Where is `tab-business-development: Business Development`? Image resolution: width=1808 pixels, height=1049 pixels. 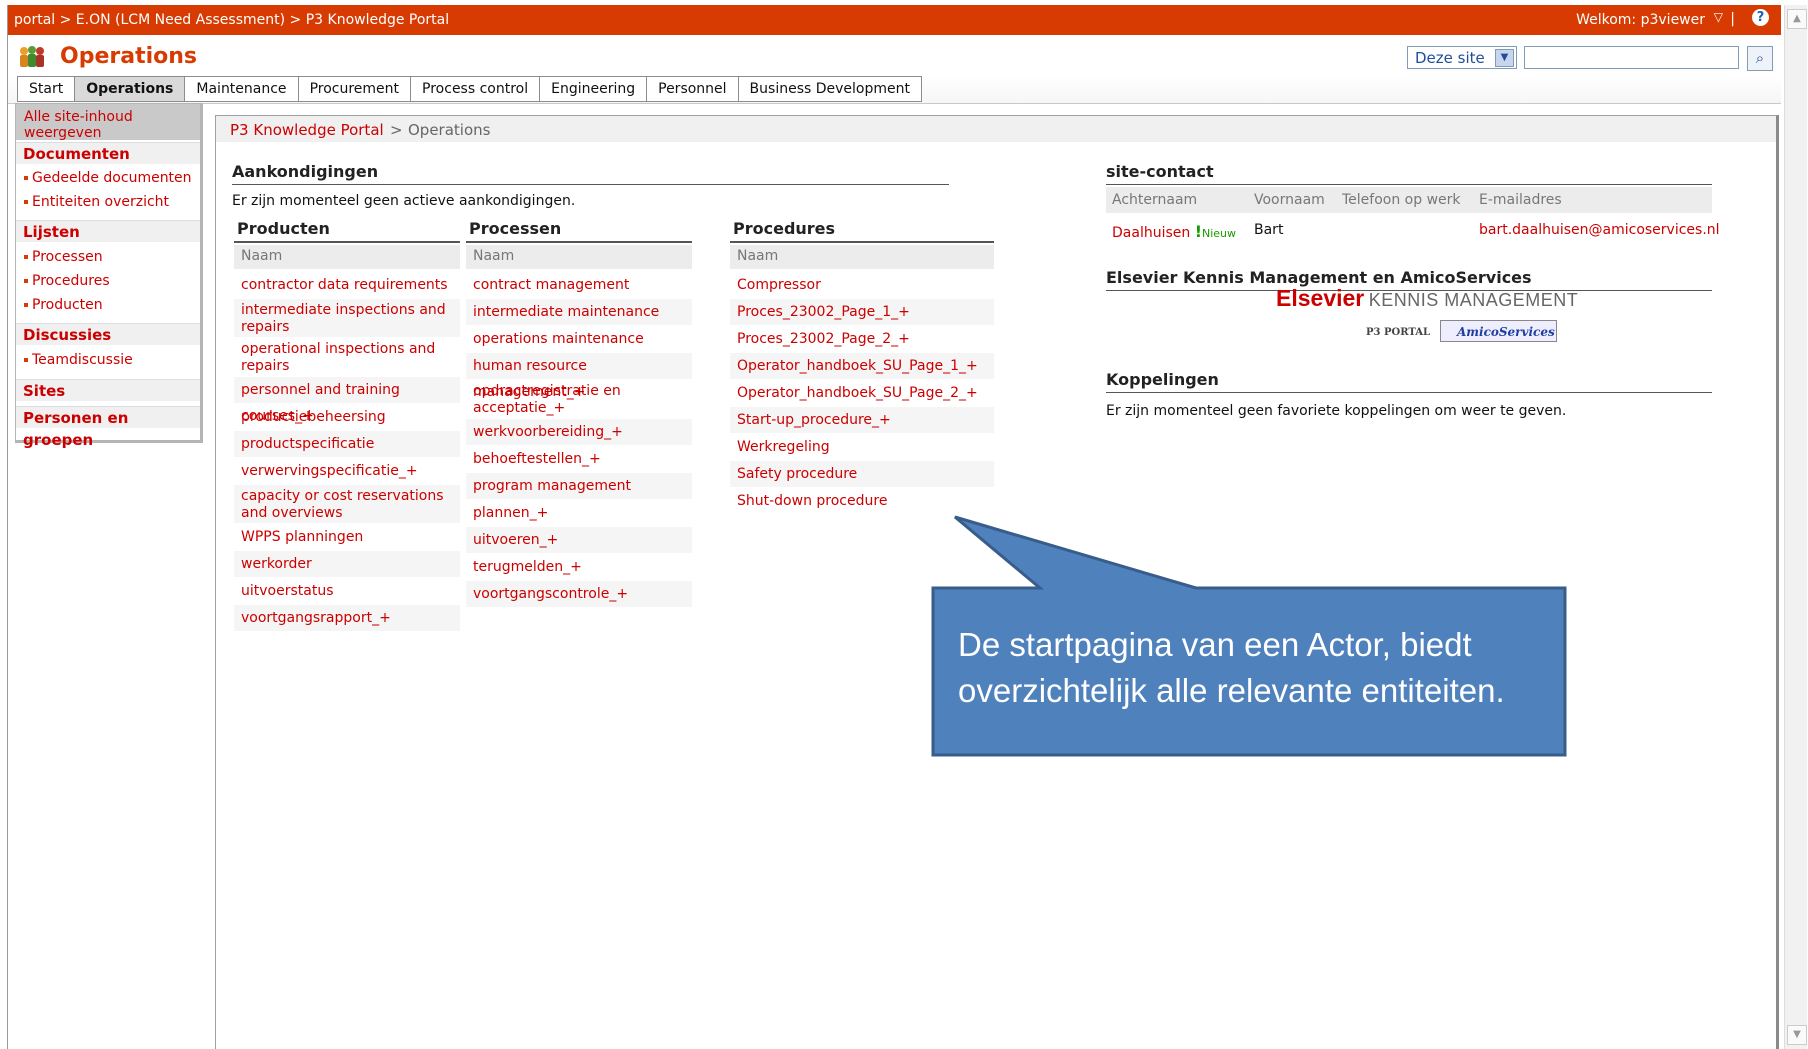 tab-business-development: Business Development is located at coordinates (829, 89).